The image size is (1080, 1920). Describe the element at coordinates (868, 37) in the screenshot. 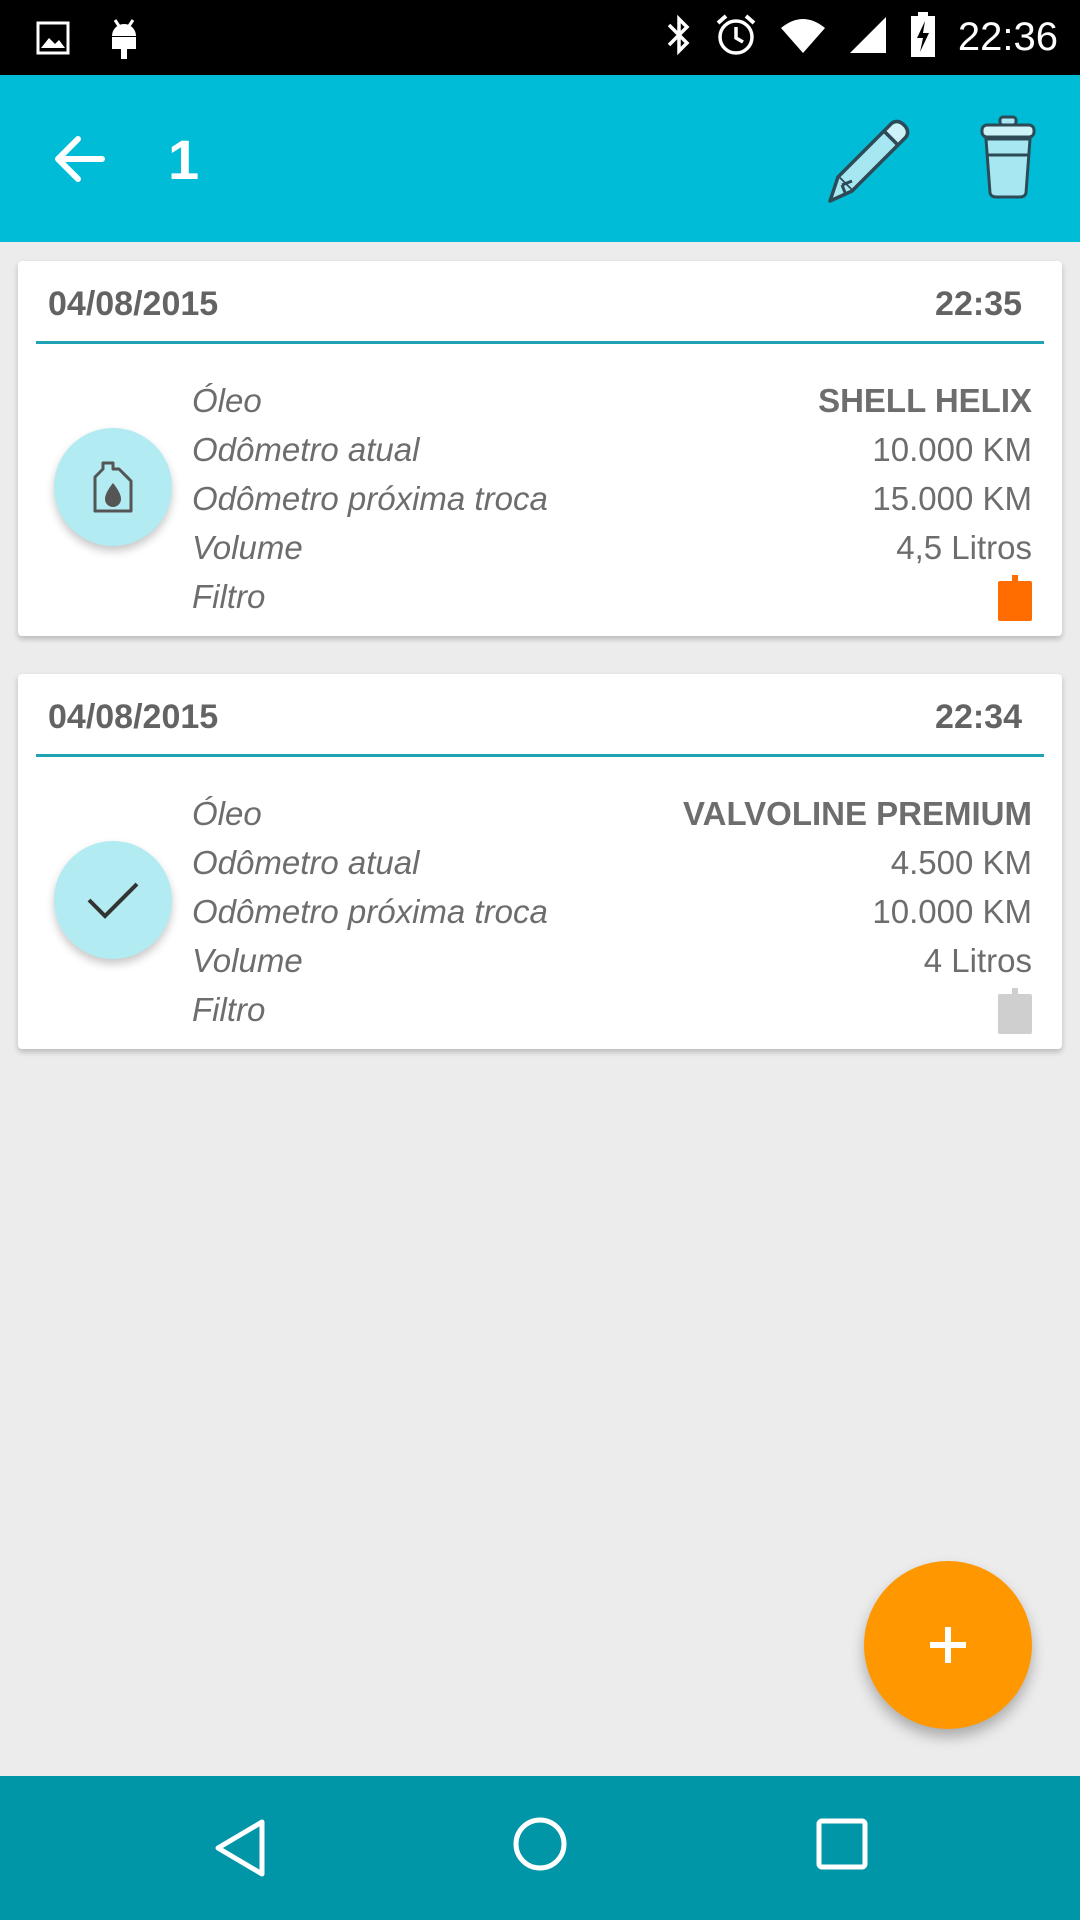

I see `signal-icon` at that location.